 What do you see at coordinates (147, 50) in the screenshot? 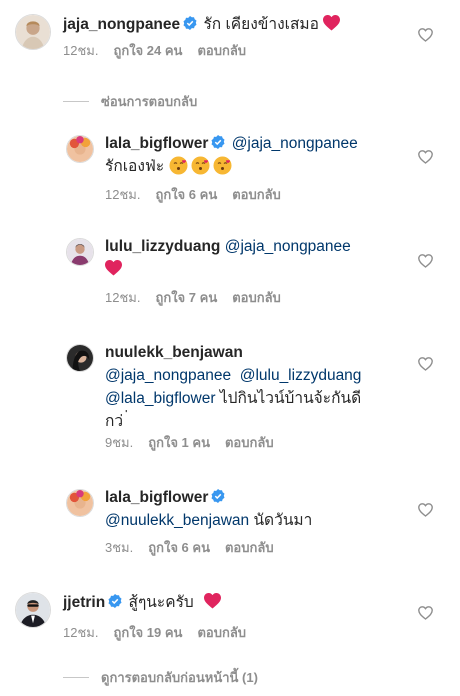
I see `like-count: ถูกใจ 24 คน` at bounding box center [147, 50].